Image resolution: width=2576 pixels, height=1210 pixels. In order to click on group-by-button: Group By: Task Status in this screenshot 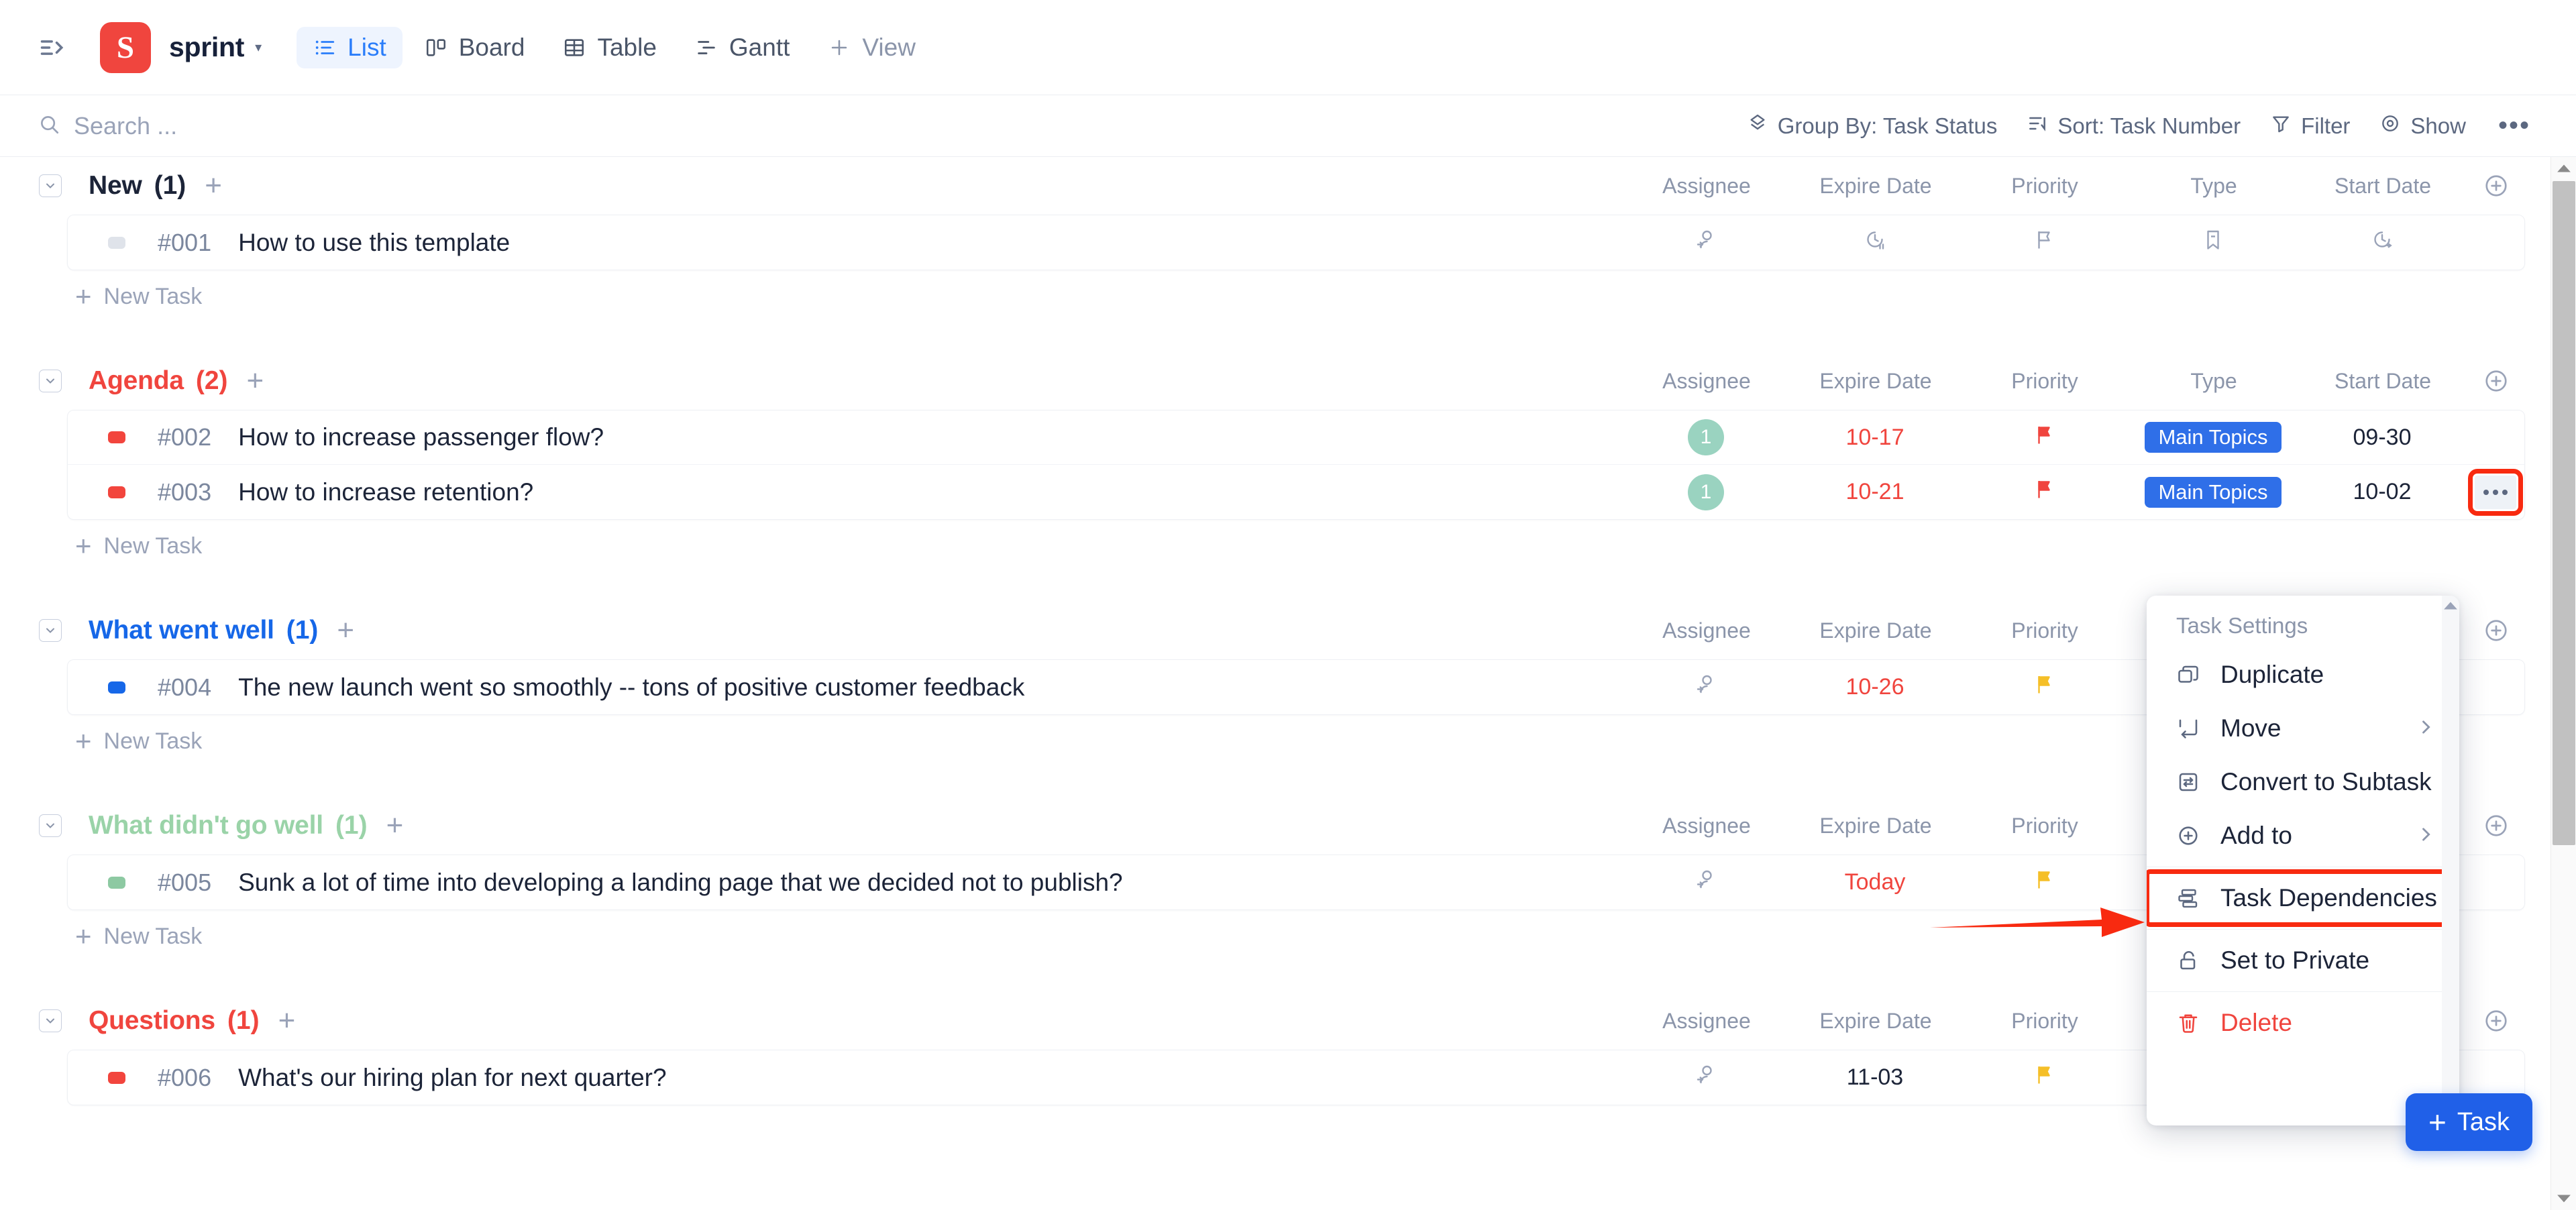, I will do `click(1872, 126)`.